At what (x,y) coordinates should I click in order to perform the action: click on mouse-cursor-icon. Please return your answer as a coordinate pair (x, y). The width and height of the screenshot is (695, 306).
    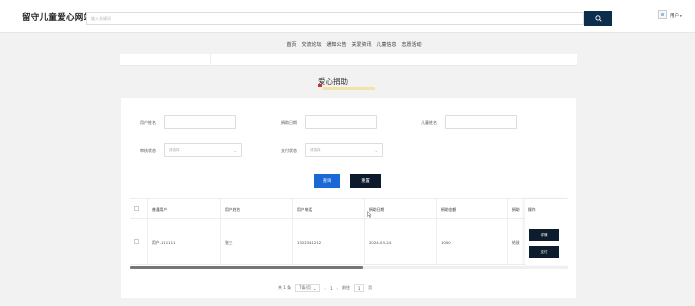
    Looking at the image, I should click on (369, 214).